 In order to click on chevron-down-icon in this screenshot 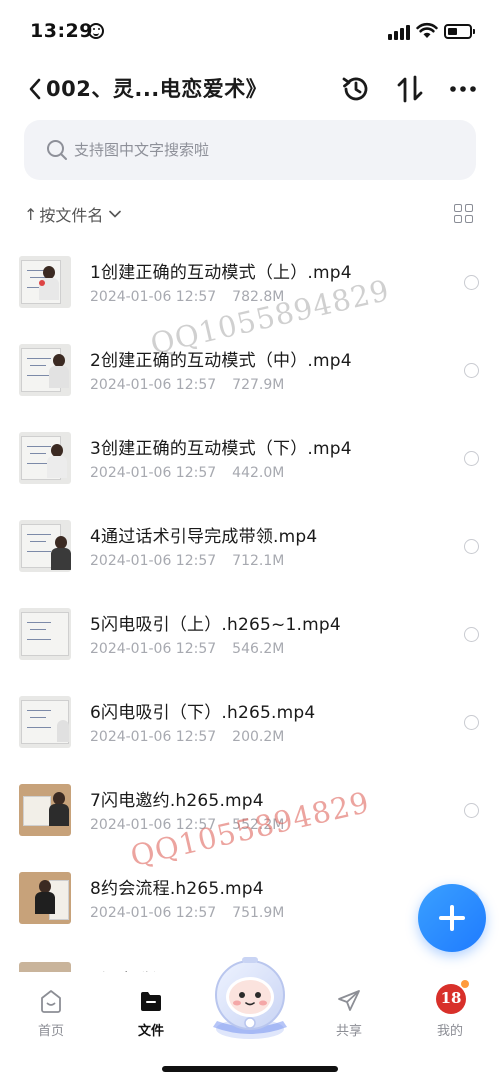, I will do `click(115, 214)`.